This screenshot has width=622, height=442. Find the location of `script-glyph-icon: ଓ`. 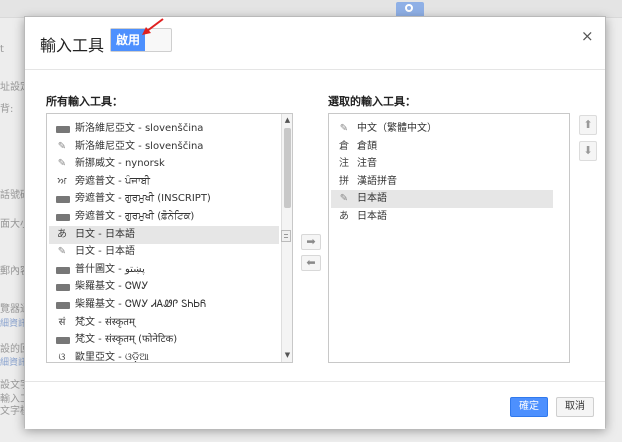

script-glyph-icon: ଓ is located at coordinates (62, 357).